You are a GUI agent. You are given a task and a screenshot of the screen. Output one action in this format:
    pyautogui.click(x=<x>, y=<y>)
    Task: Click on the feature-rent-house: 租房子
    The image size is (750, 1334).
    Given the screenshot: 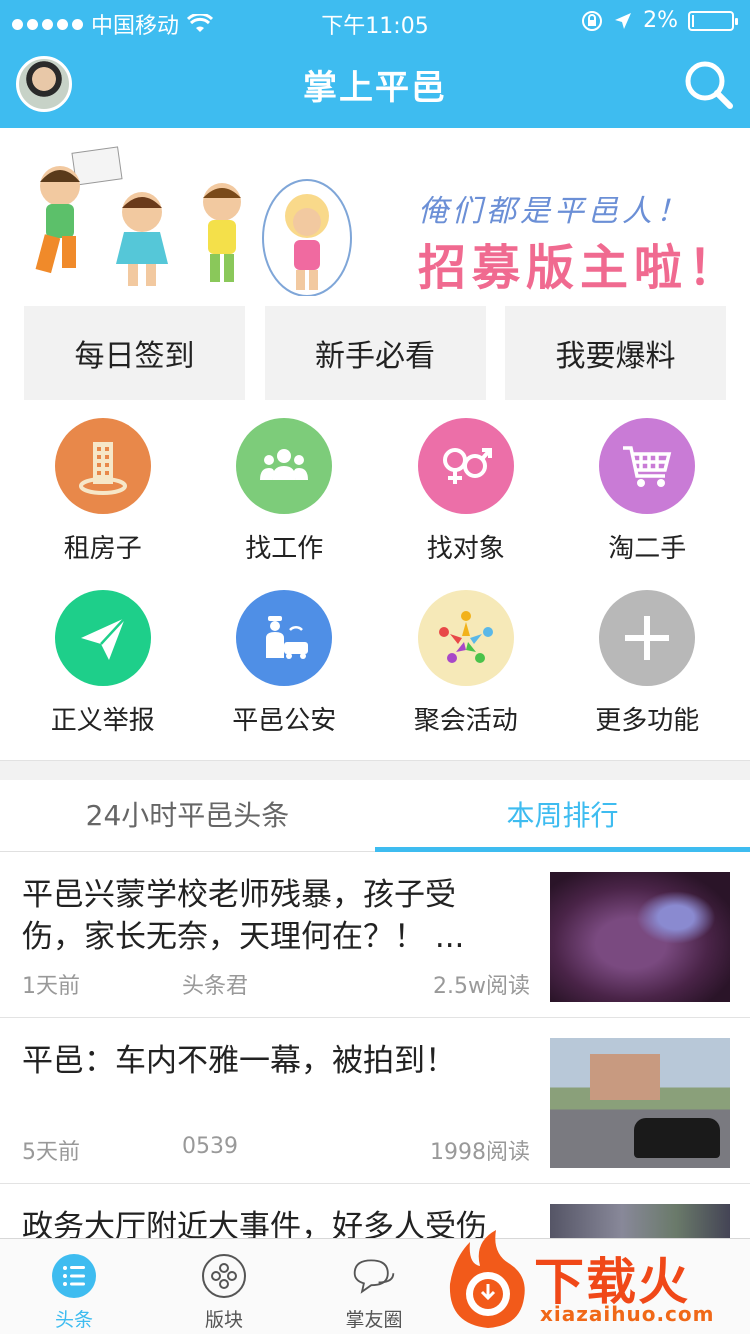 What is the action you would take?
    pyautogui.click(x=103, y=492)
    